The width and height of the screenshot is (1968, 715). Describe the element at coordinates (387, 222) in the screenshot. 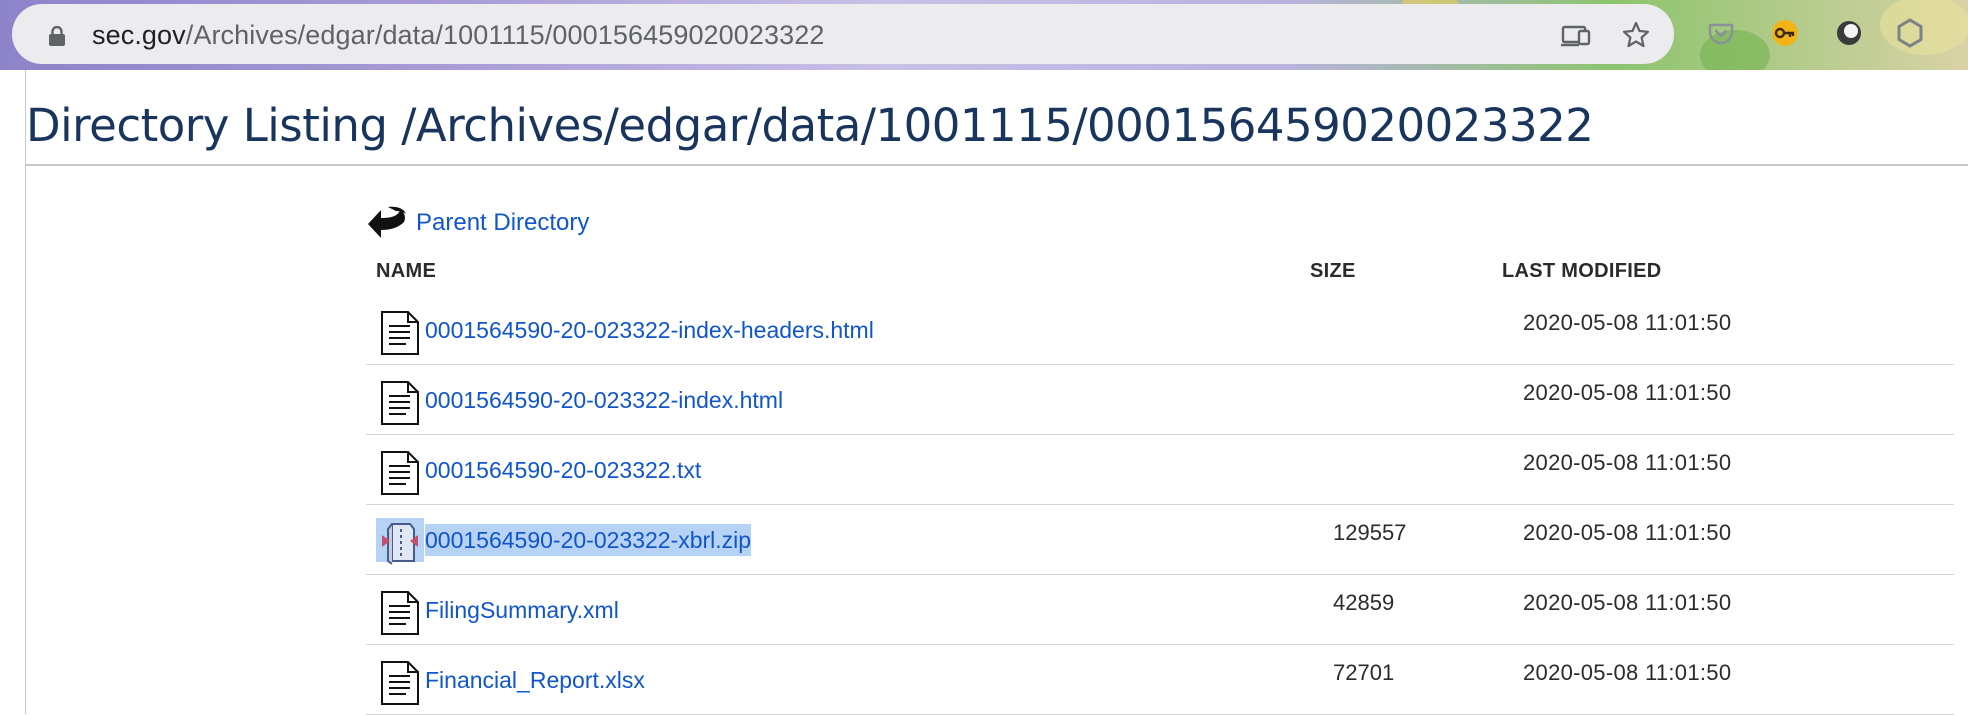

I see `back-arrow-icon` at that location.